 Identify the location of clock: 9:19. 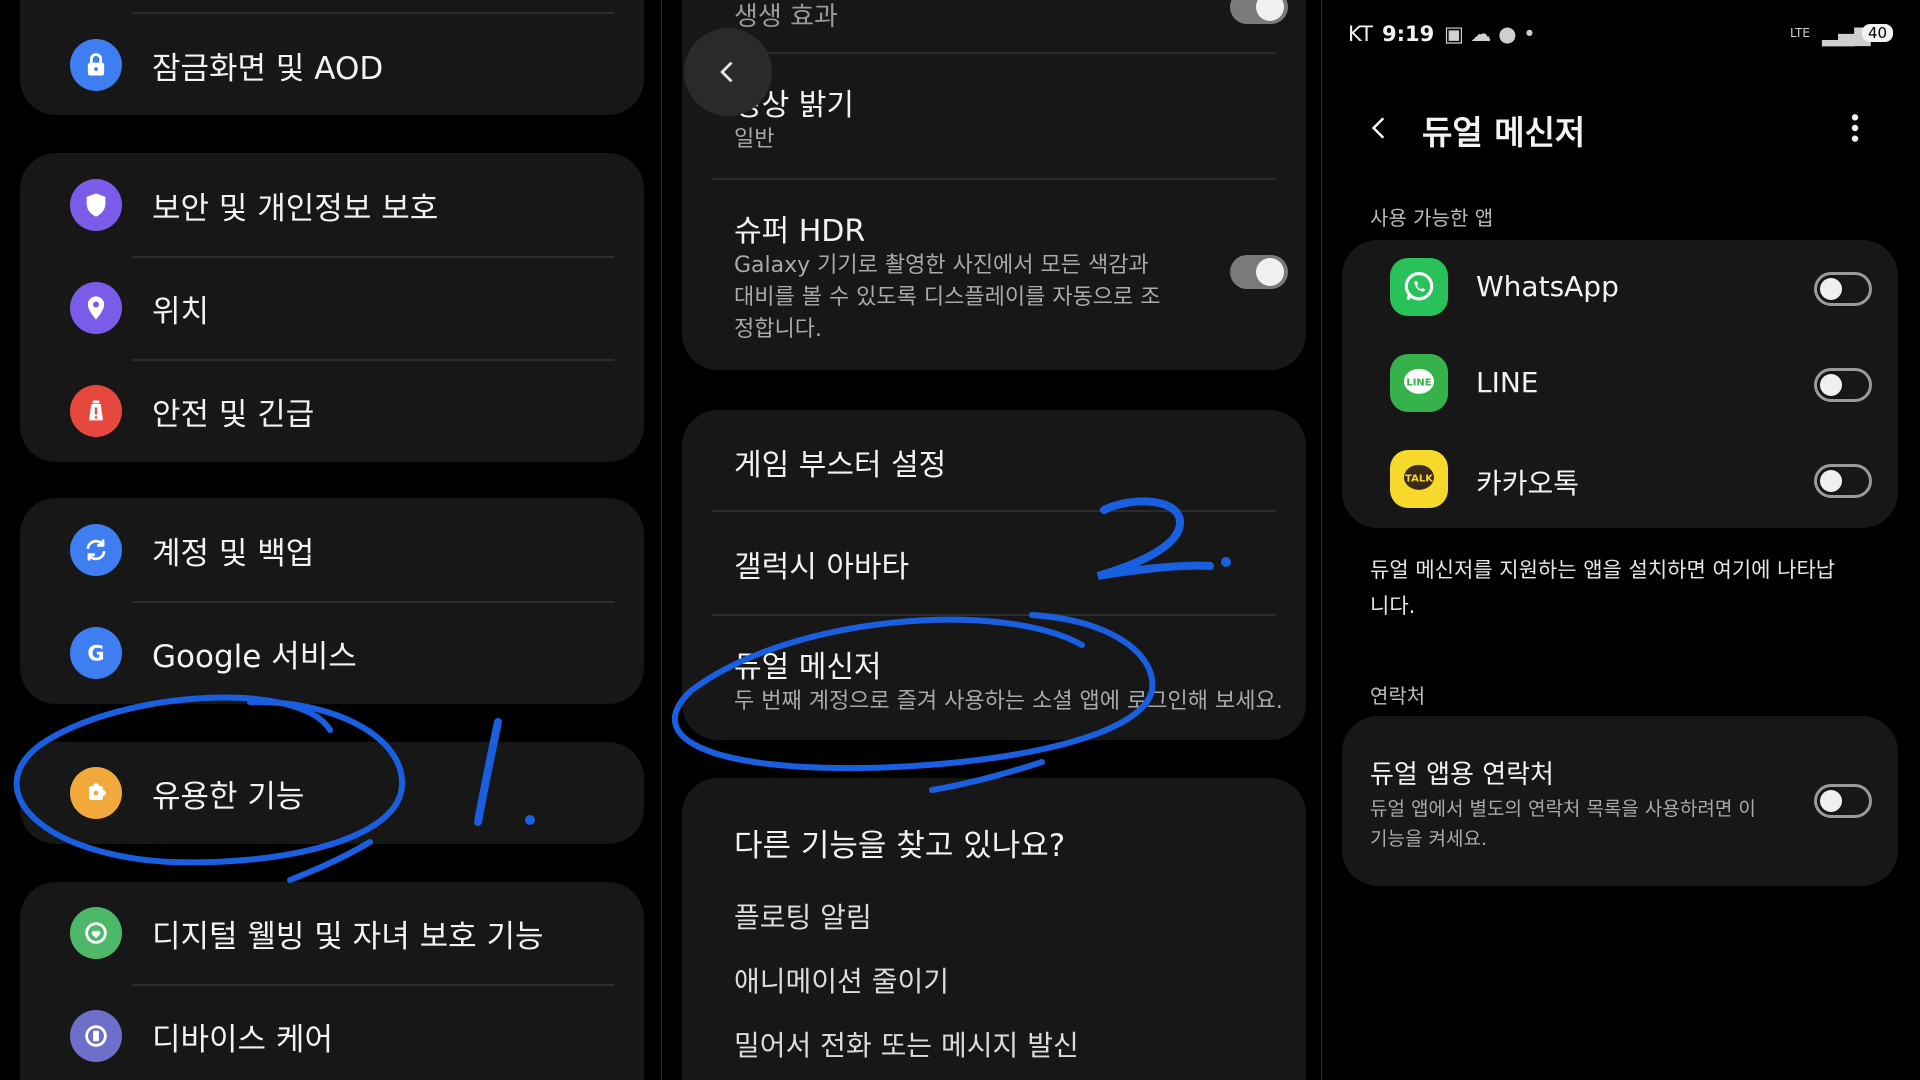
(1408, 34).